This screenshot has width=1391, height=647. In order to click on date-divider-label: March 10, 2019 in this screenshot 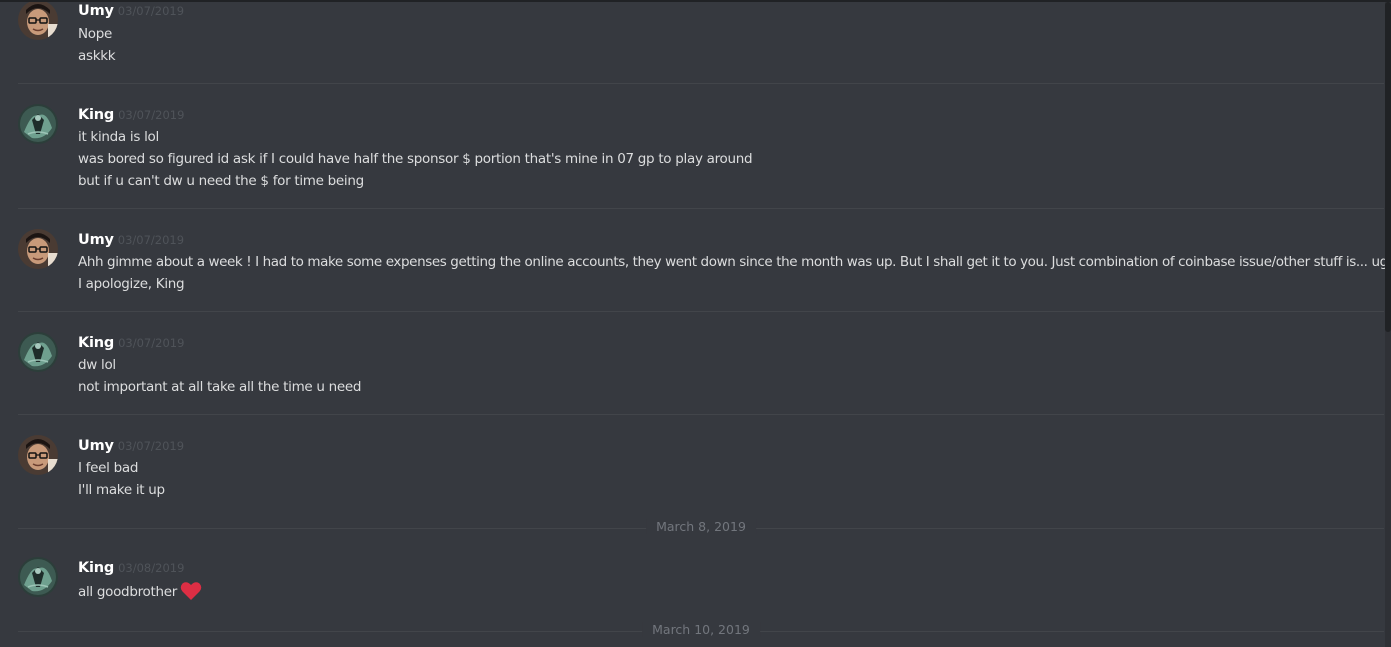, I will do `click(701, 629)`.